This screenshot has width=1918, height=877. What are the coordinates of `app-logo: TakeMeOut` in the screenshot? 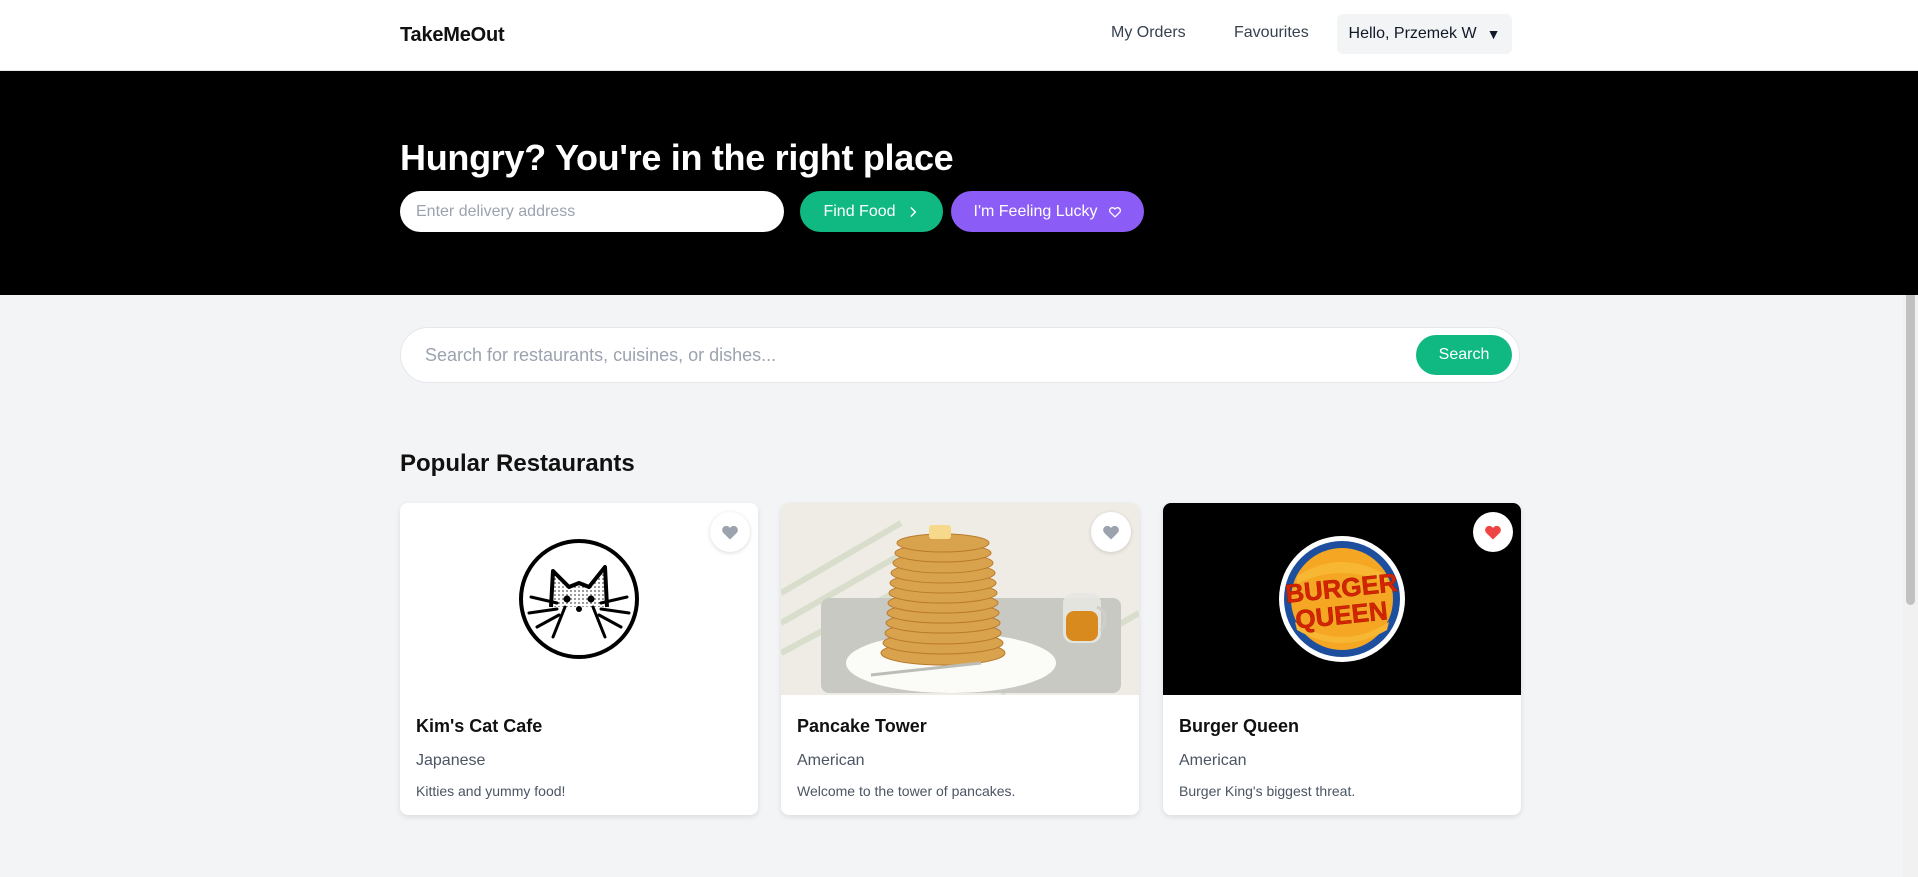 It's located at (452, 35).